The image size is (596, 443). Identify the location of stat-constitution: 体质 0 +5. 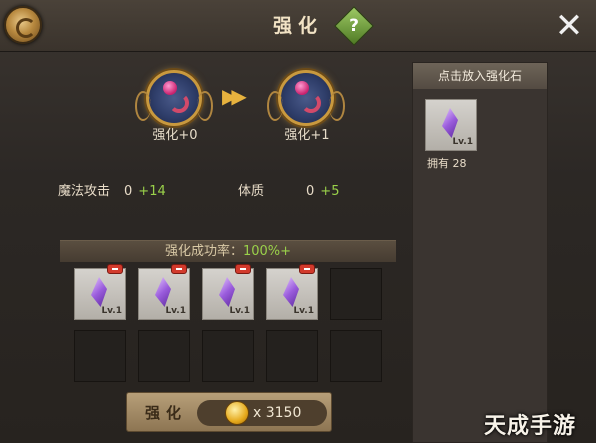
(288, 189).